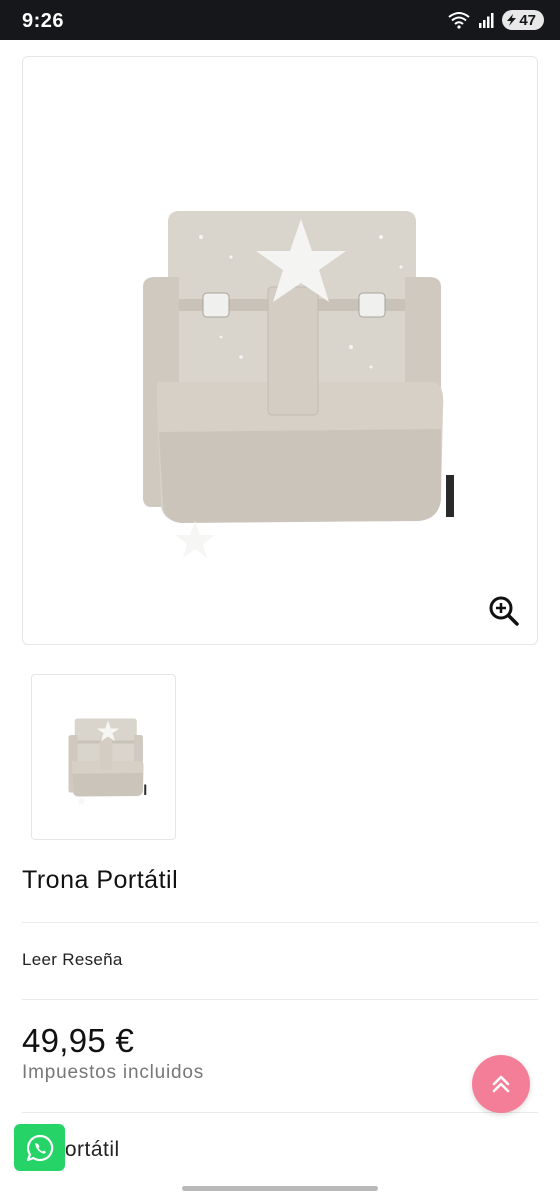 Image resolution: width=560 pixels, height=1200 pixels. I want to click on scroll-to-top-icon, so click(501, 1084).